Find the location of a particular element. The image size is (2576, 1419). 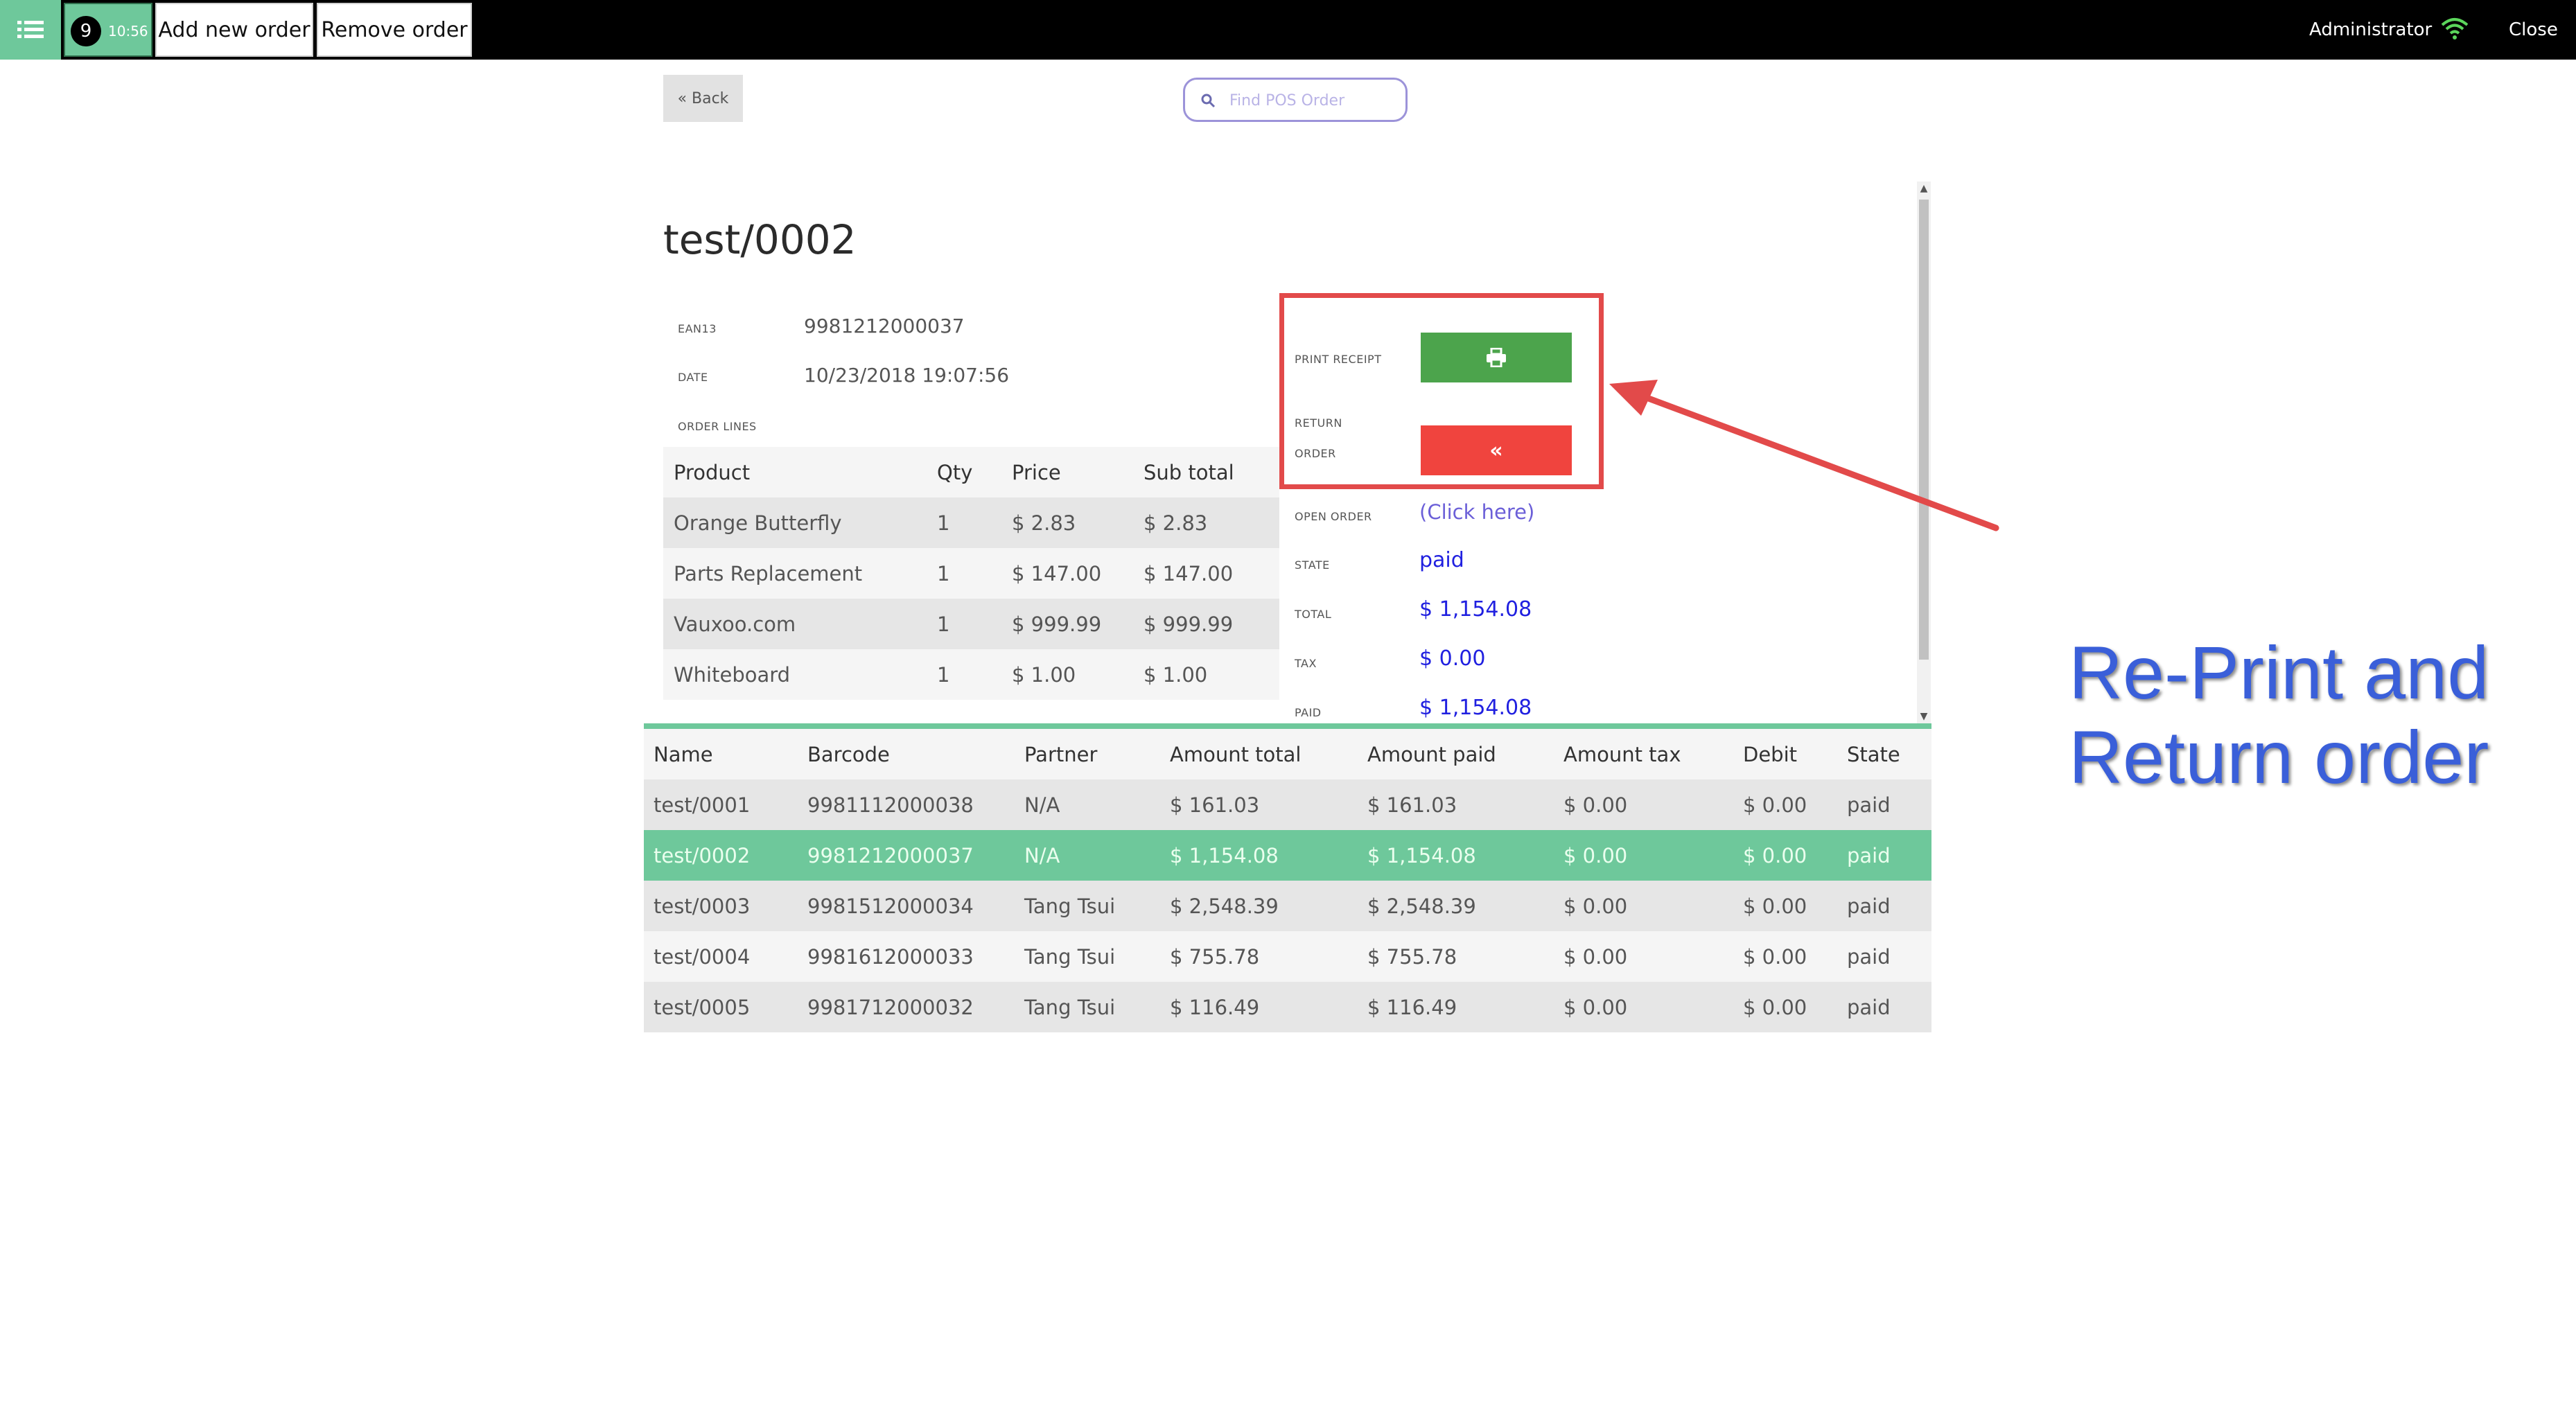

line-product: Whiteboard is located at coordinates (795, 674).